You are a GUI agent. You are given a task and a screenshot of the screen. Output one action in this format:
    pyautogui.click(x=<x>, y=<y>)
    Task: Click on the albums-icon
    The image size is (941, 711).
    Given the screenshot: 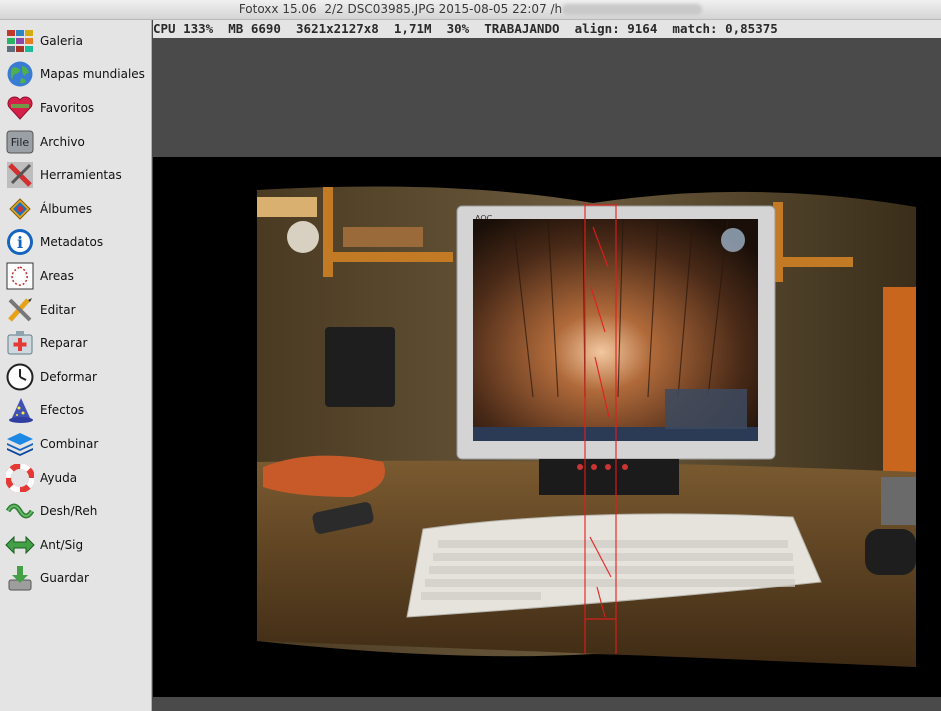 What is the action you would take?
    pyautogui.click(x=20, y=209)
    